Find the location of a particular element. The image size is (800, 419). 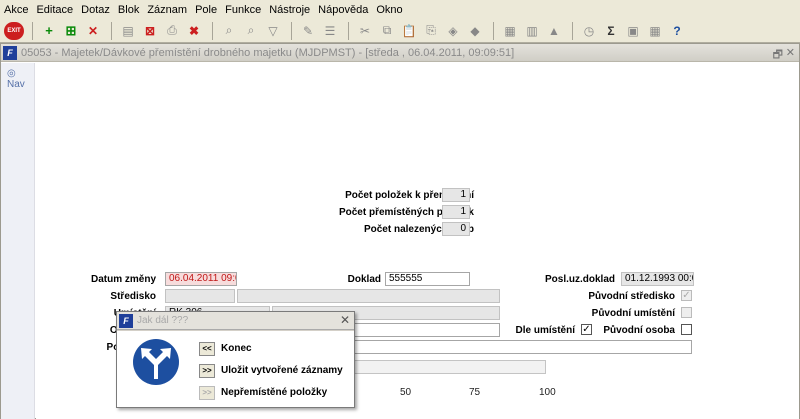

progress-tick: 100 is located at coordinates (547, 392).